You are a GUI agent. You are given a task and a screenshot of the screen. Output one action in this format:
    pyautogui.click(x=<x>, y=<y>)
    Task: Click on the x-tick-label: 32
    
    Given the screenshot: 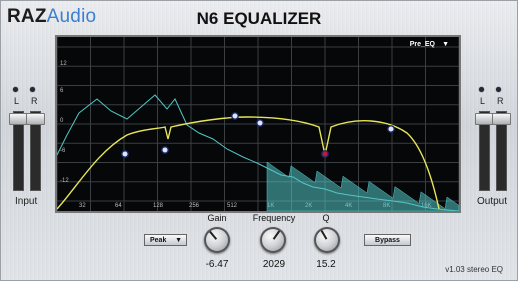 What is the action you would take?
    pyautogui.click(x=82, y=206)
    